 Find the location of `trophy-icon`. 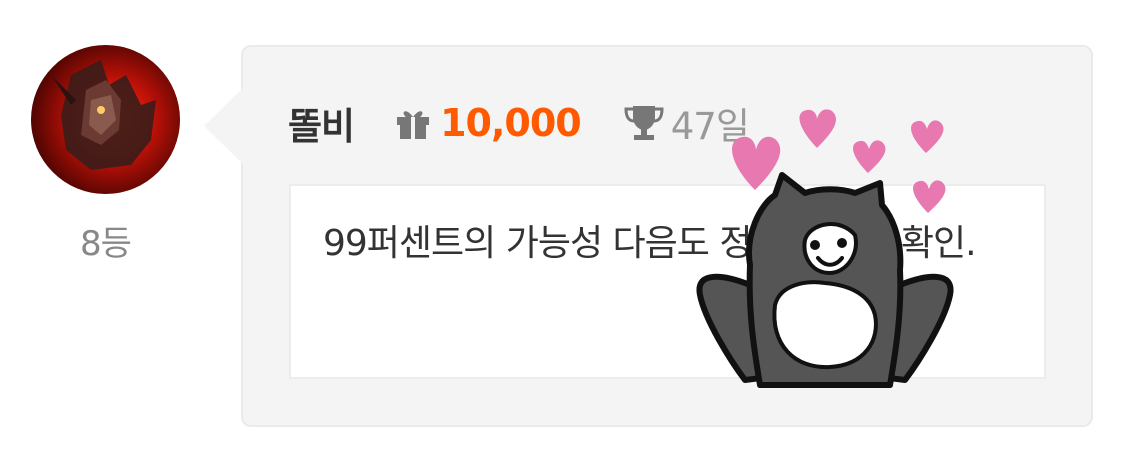

trophy-icon is located at coordinates (644, 123).